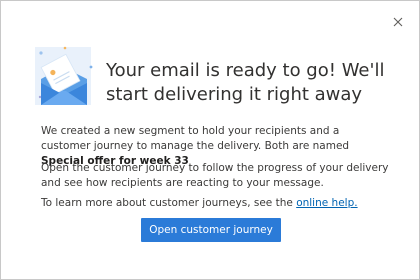 The height and width of the screenshot is (280, 420). I want to click on close-icon, so click(398, 22).